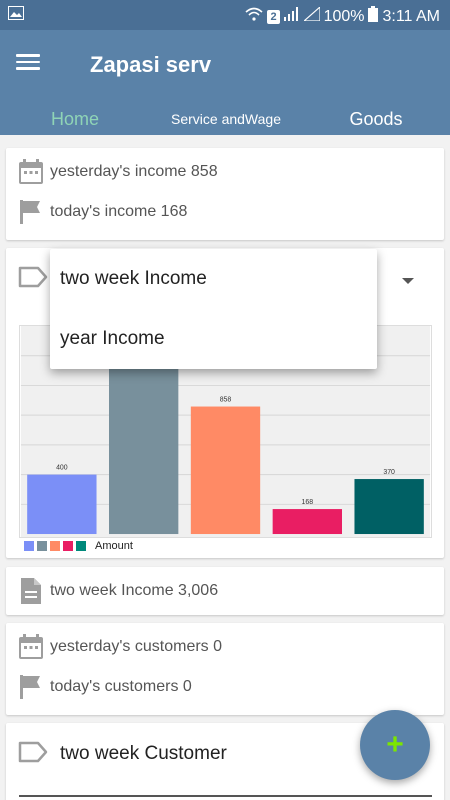  I want to click on option-two-week-income: two week Income, so click(213, 279).